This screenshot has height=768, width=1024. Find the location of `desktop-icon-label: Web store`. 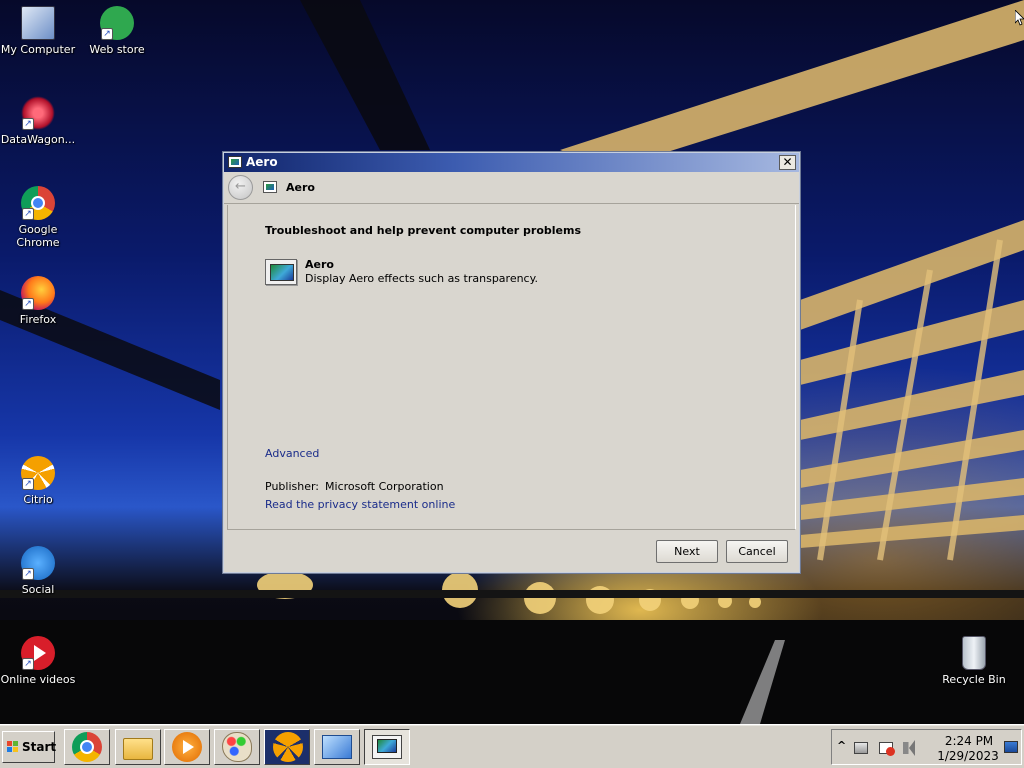

desktop-icon-label: Web store is located at coordinates (117, 49).